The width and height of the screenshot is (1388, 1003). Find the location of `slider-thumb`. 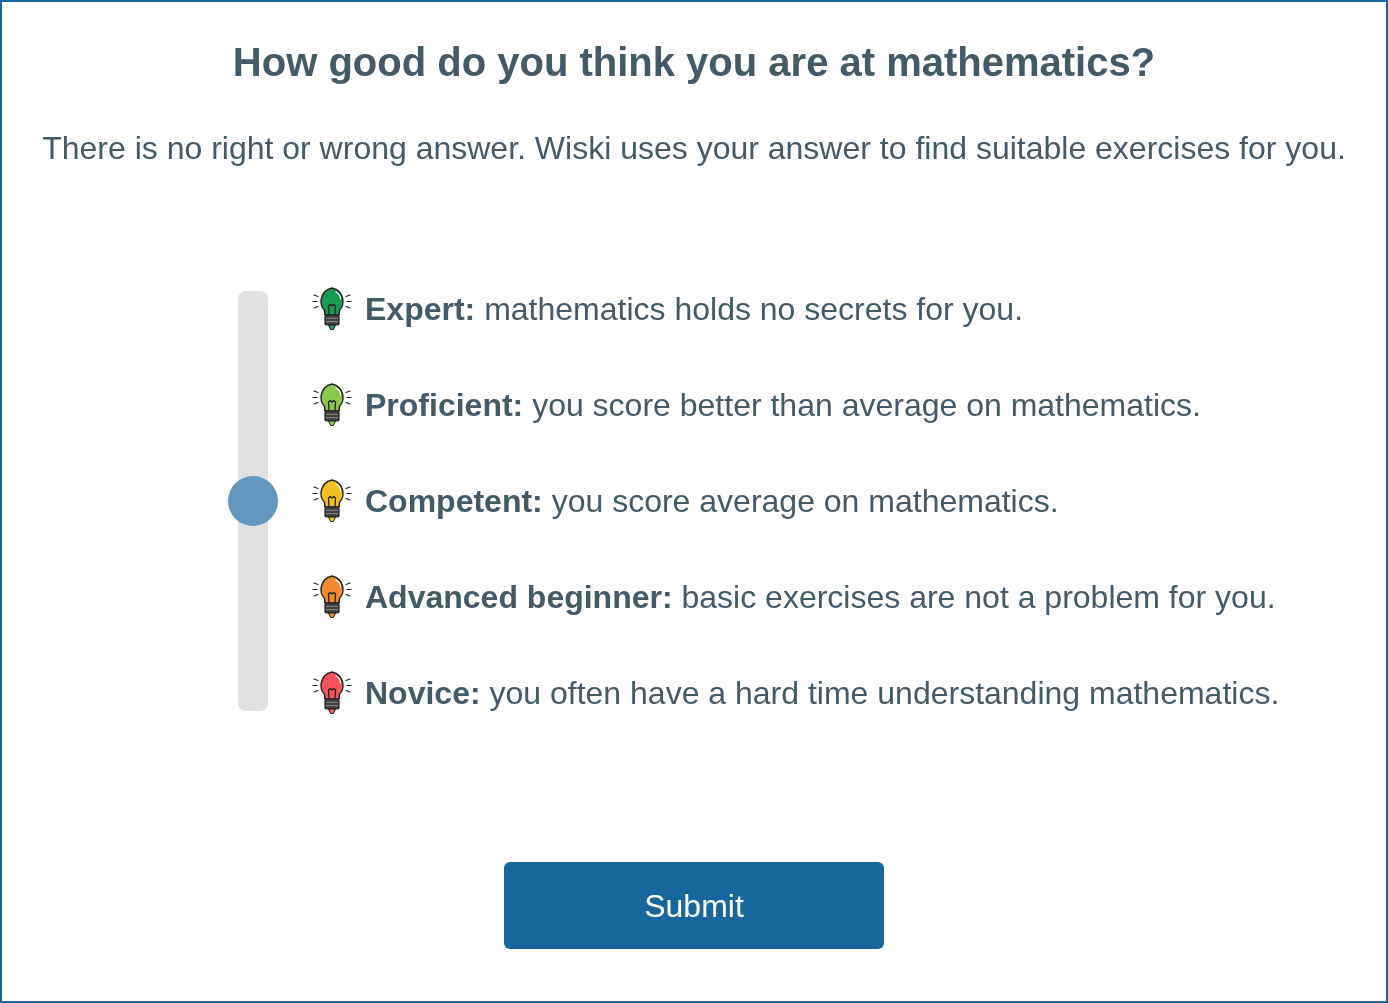

slider-thumb is located at coordinates (253, 501).